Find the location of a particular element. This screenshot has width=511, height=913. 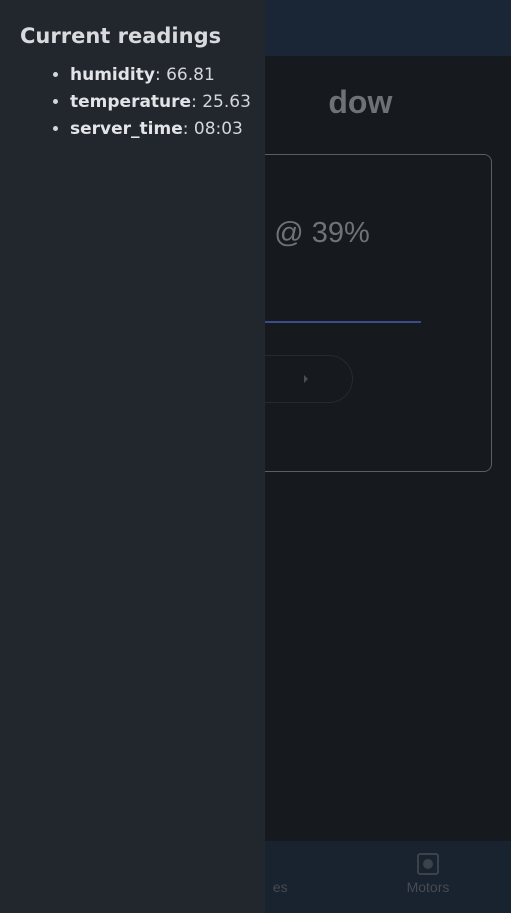

reading-item-humidity: humidity: 66.81 is located at coordinates (157, 75).